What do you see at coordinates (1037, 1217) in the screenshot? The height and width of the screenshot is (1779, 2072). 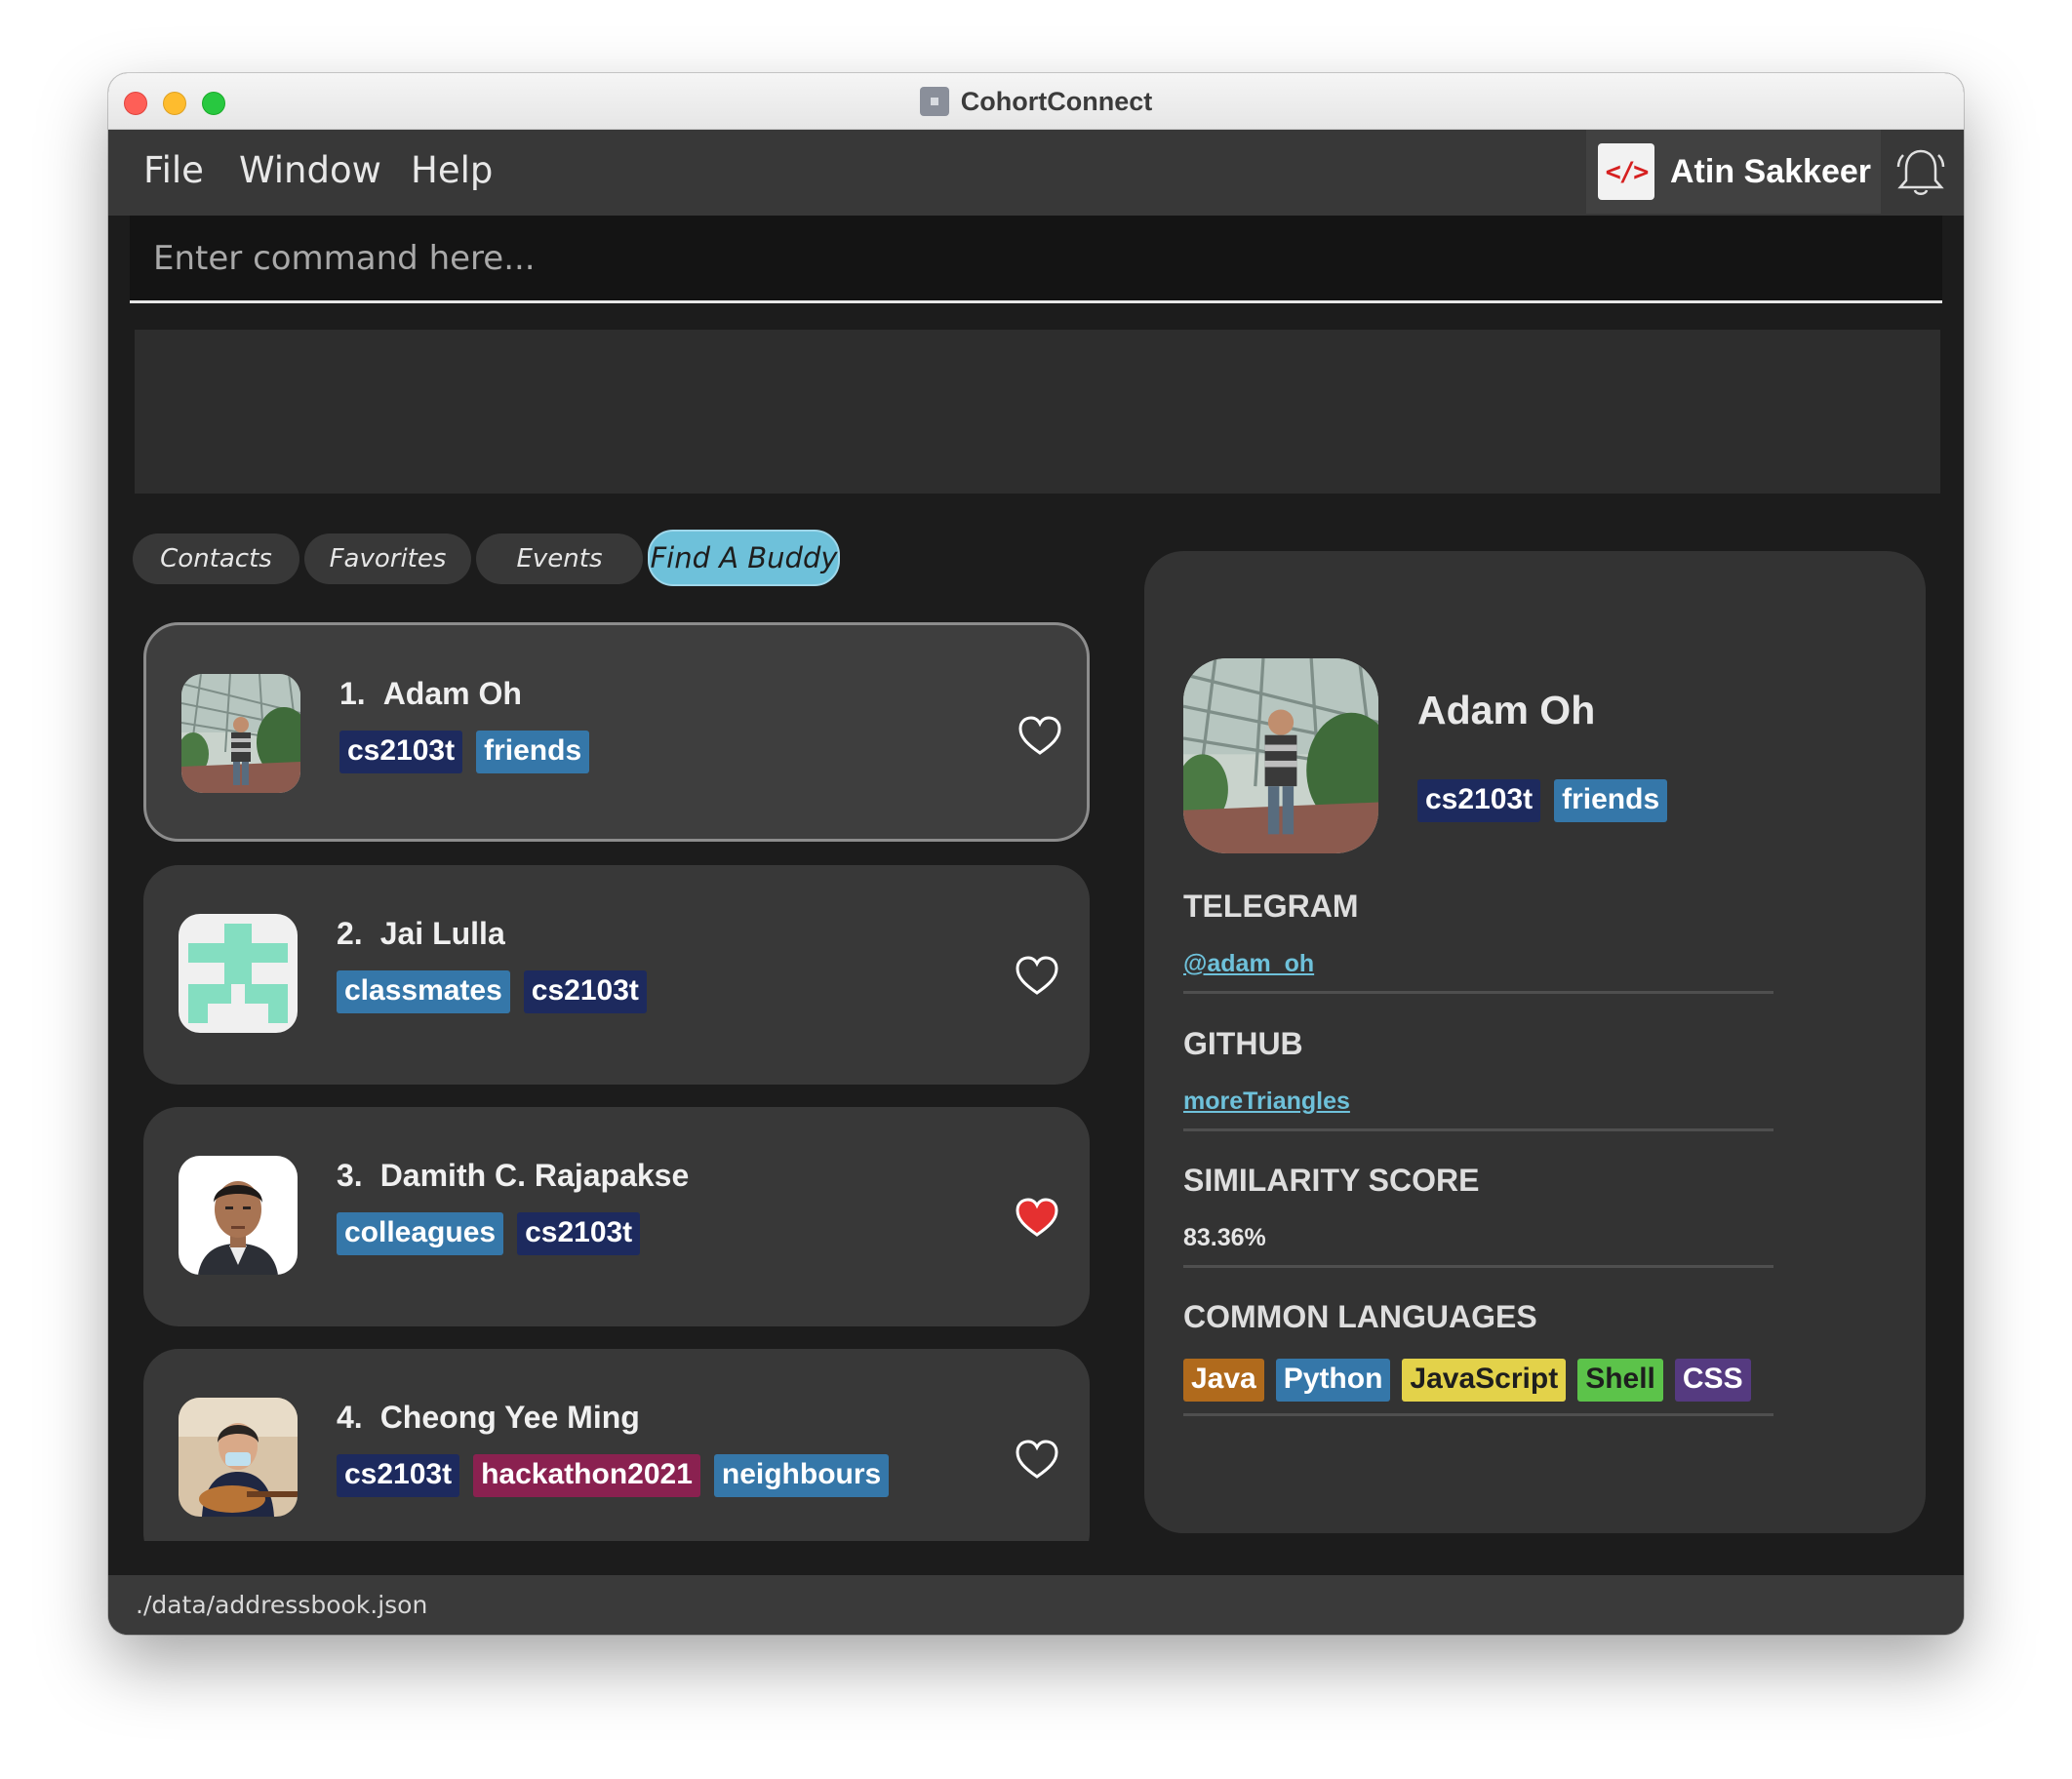 I see `favorite-heart-filled-icon` at bounding box center [1037, 1217].